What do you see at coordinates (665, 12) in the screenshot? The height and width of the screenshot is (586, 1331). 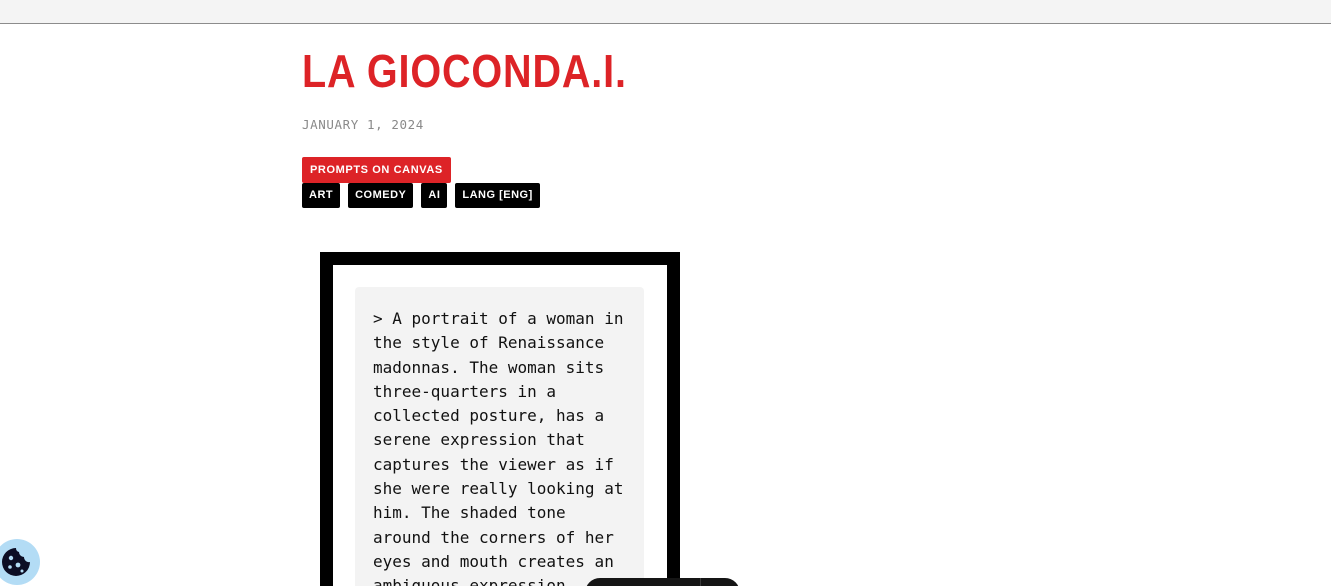 I see `top-bar` at bounding box center [665, 12].